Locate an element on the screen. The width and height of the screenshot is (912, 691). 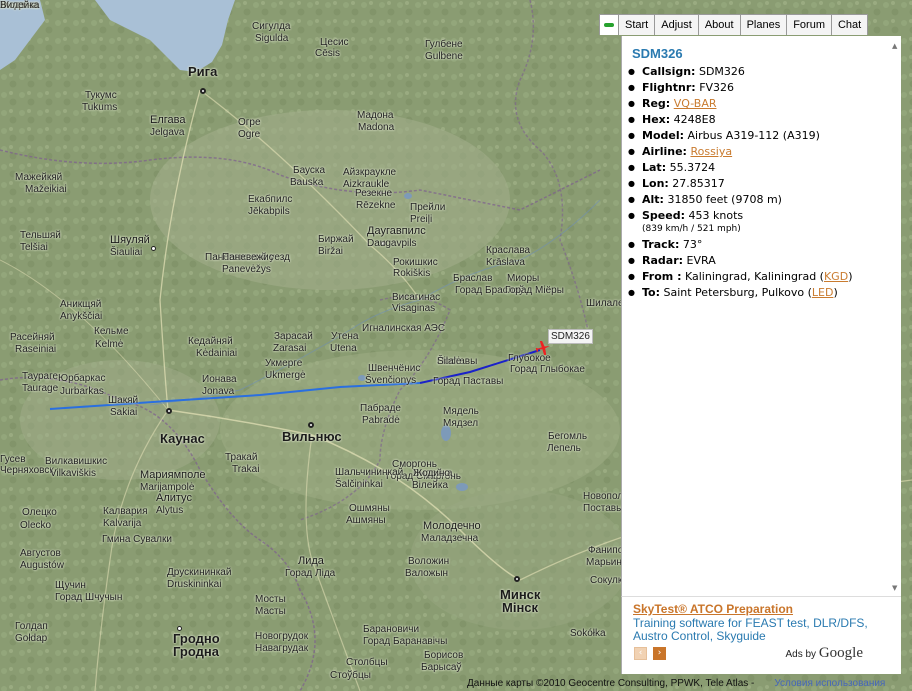
map-place-label: Биржай is located at coordinates (336, 239).